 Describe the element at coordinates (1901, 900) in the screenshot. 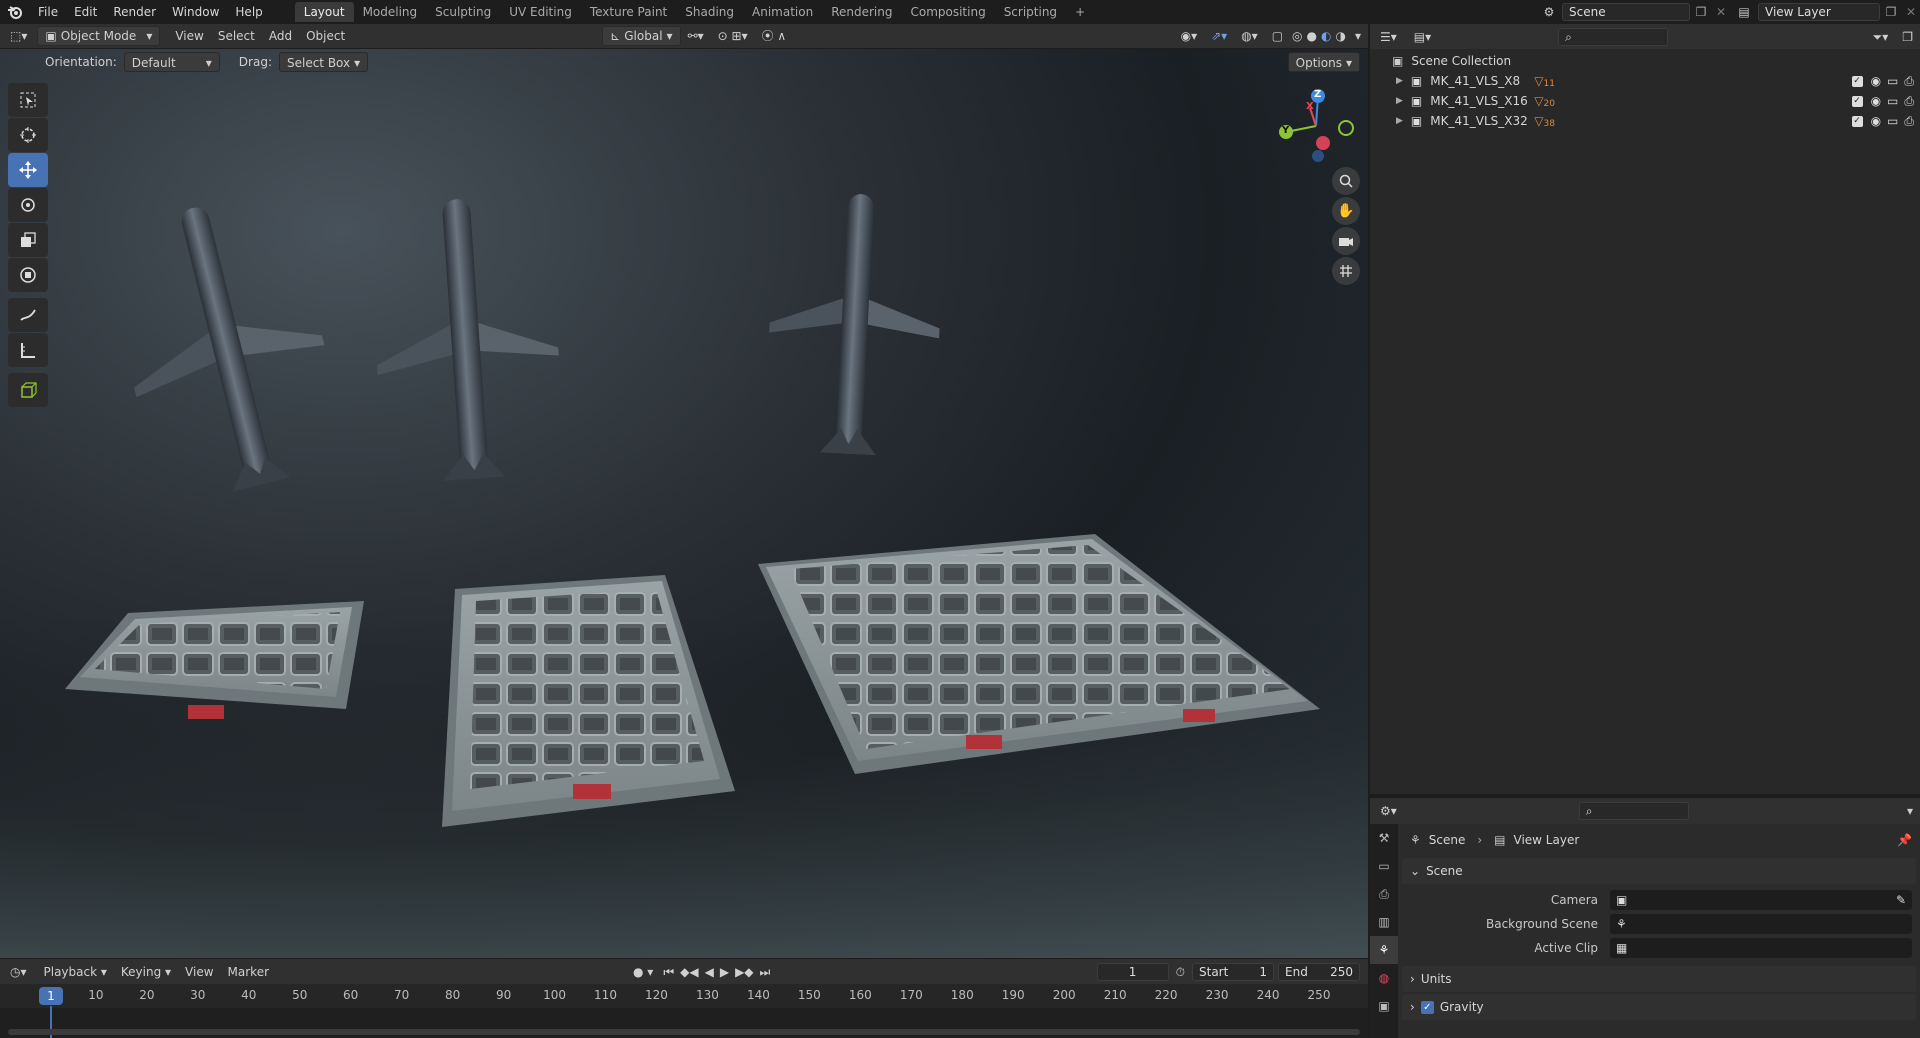

I see `eyedropper-icon: ✎` at that location.